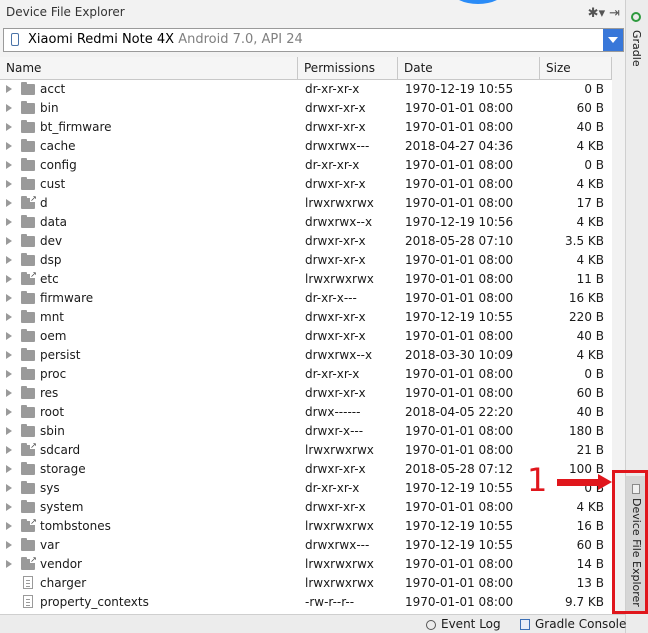 This screenshot has width=648, height=633. I want to click on link-arrow-icon: ↗, so click(33, 521).